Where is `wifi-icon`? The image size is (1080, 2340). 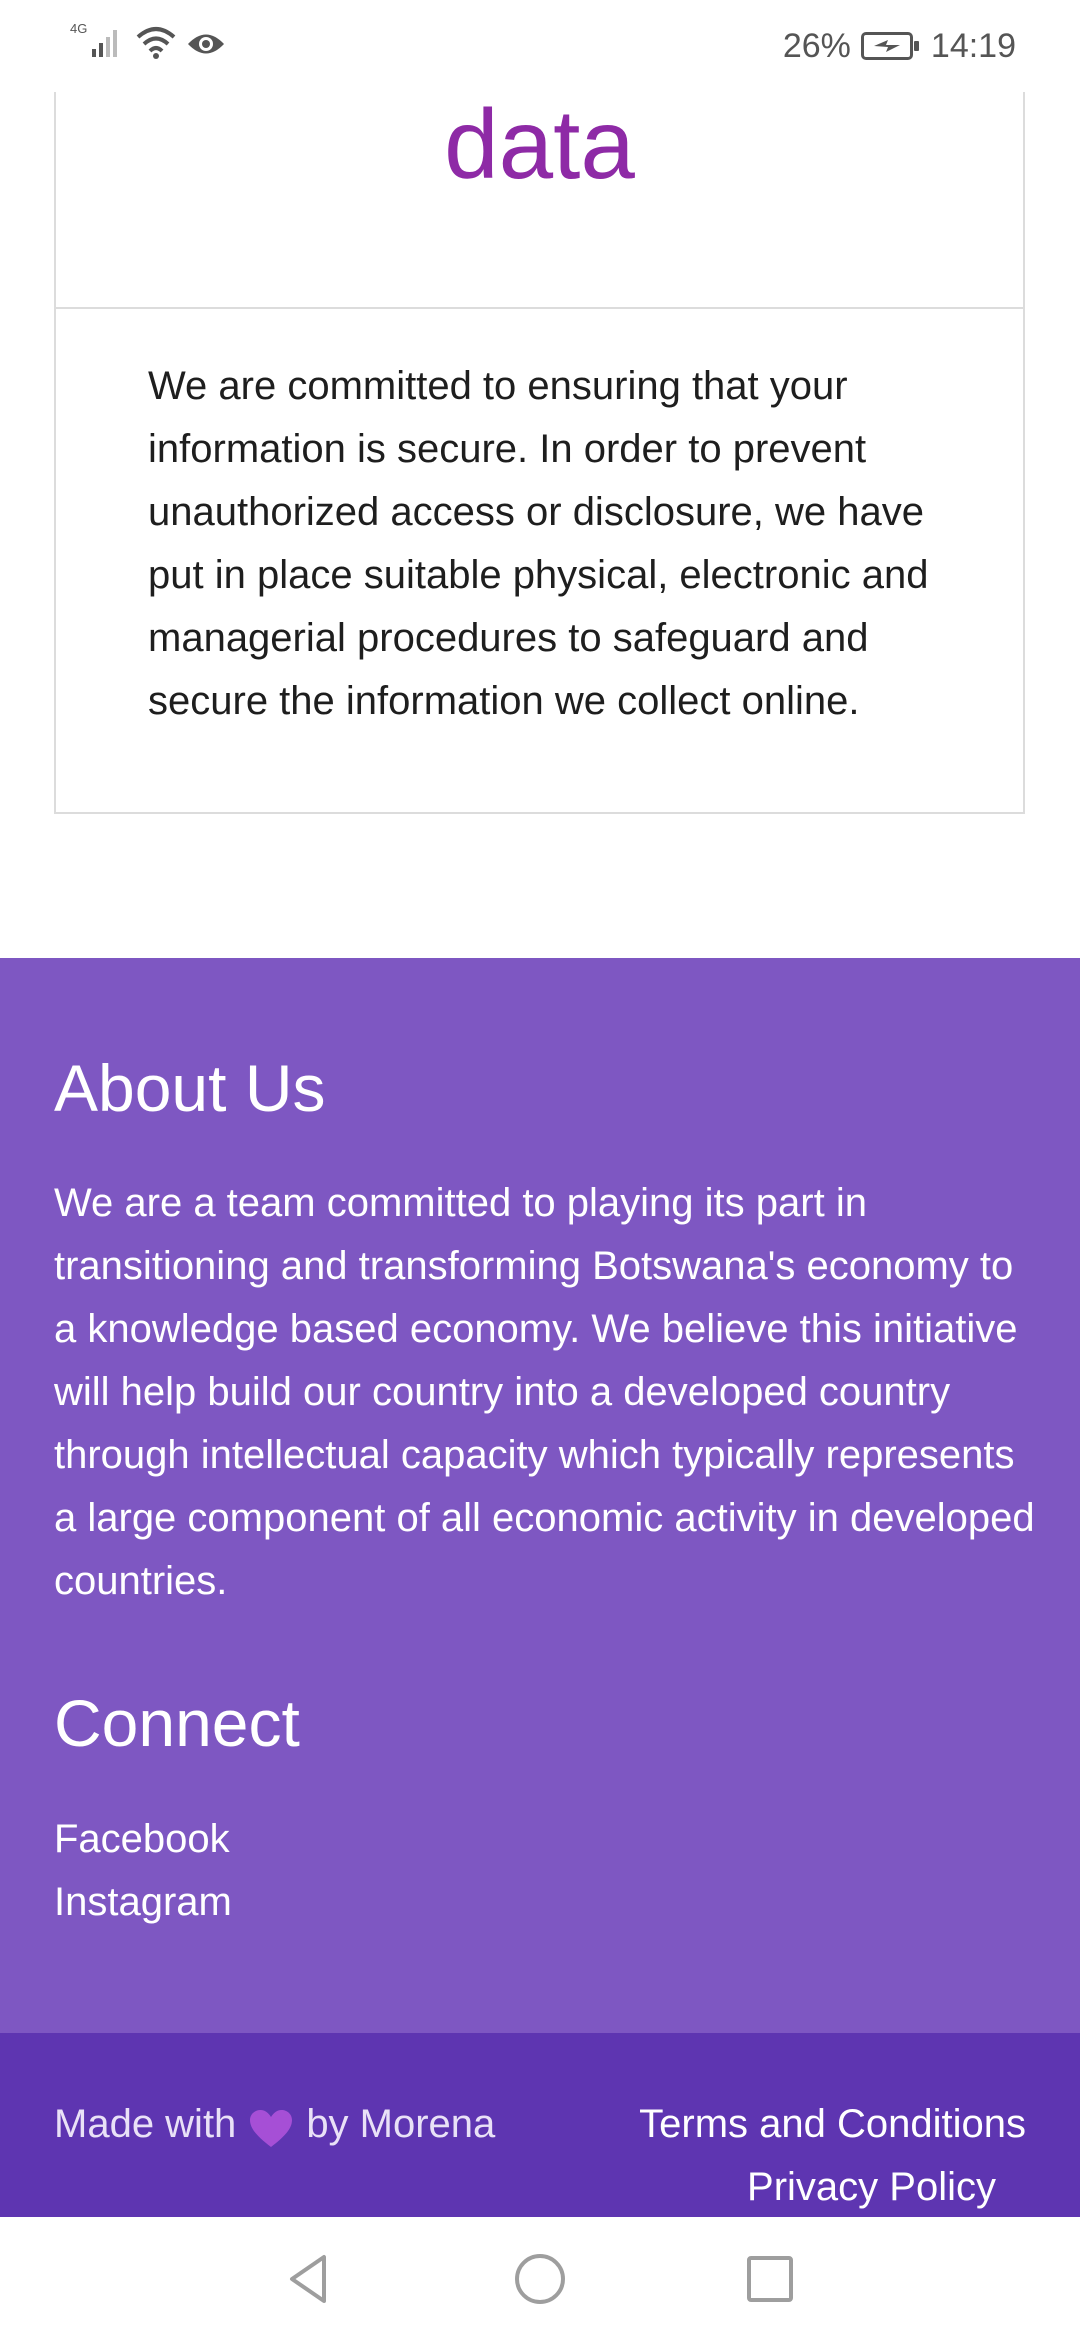 wifi-icon is located at coordinates (156, 44).